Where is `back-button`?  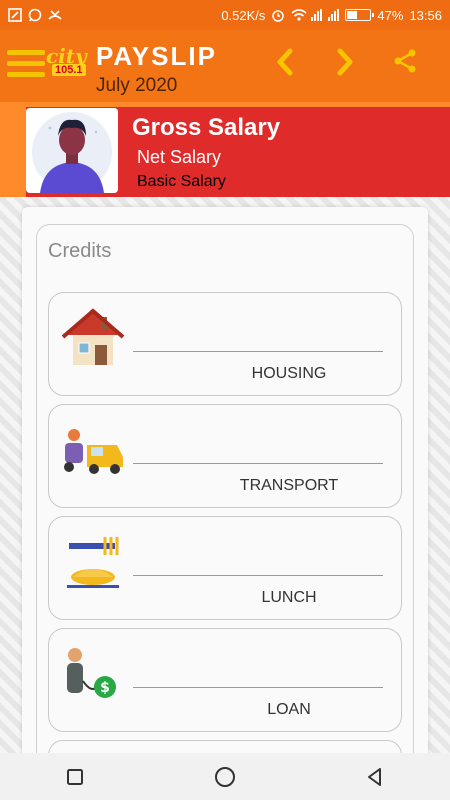 back-button is located at coordinates (375, 777).